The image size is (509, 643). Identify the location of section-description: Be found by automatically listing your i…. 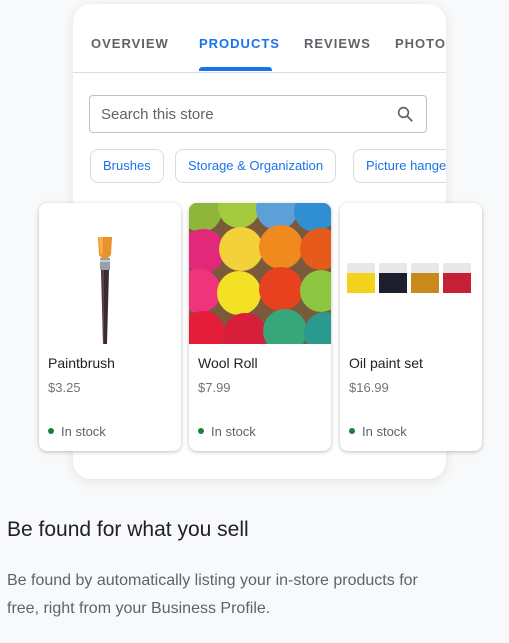
(212, 594).